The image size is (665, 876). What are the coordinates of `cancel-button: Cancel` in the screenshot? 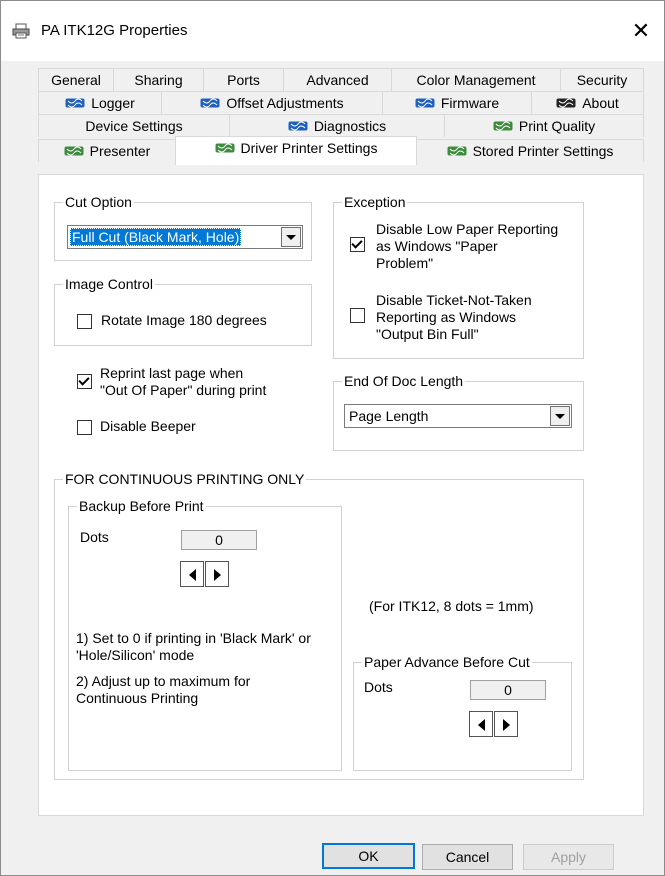 It's located at (467, 857).